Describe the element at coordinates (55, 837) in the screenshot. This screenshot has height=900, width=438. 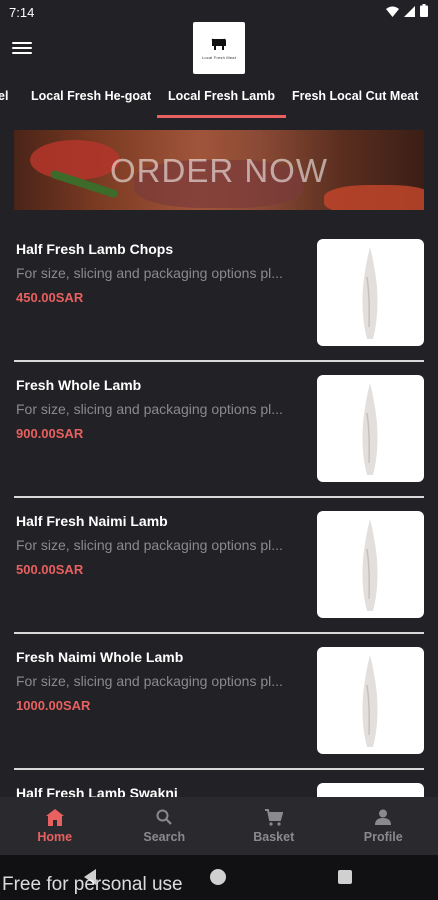
I see `nav-home-label: Home` at that location.